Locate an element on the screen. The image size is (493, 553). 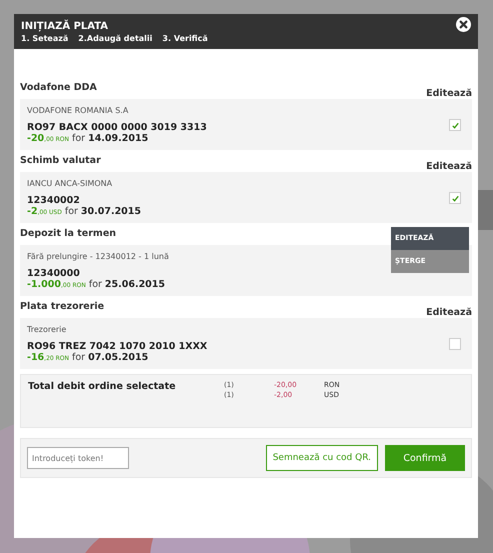
section-title: Schimb valutar is located at coordinates (60, 160).